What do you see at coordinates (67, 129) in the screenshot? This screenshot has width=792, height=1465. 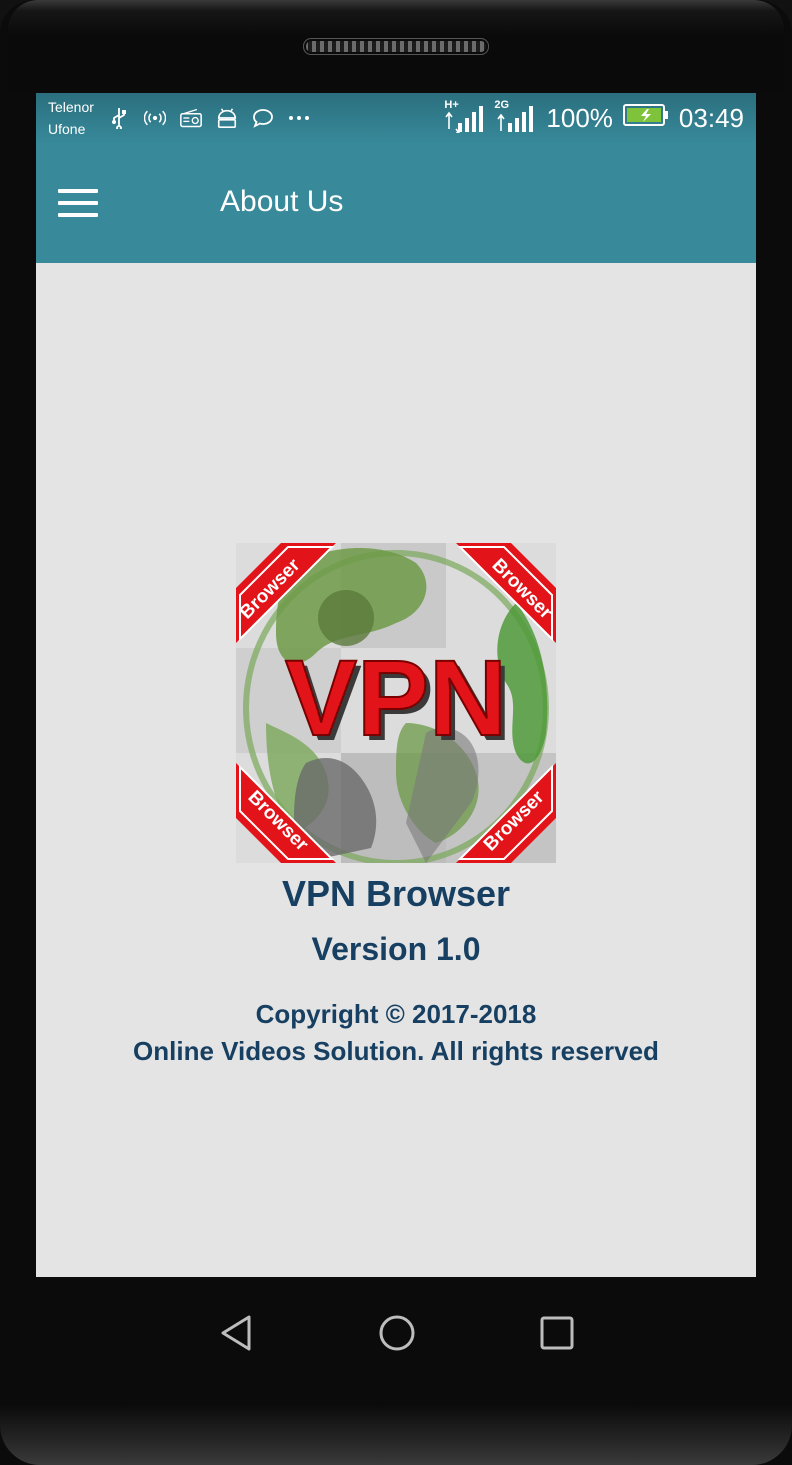 I see `carrier-2: Ufone` at bounding box center [67, 129].